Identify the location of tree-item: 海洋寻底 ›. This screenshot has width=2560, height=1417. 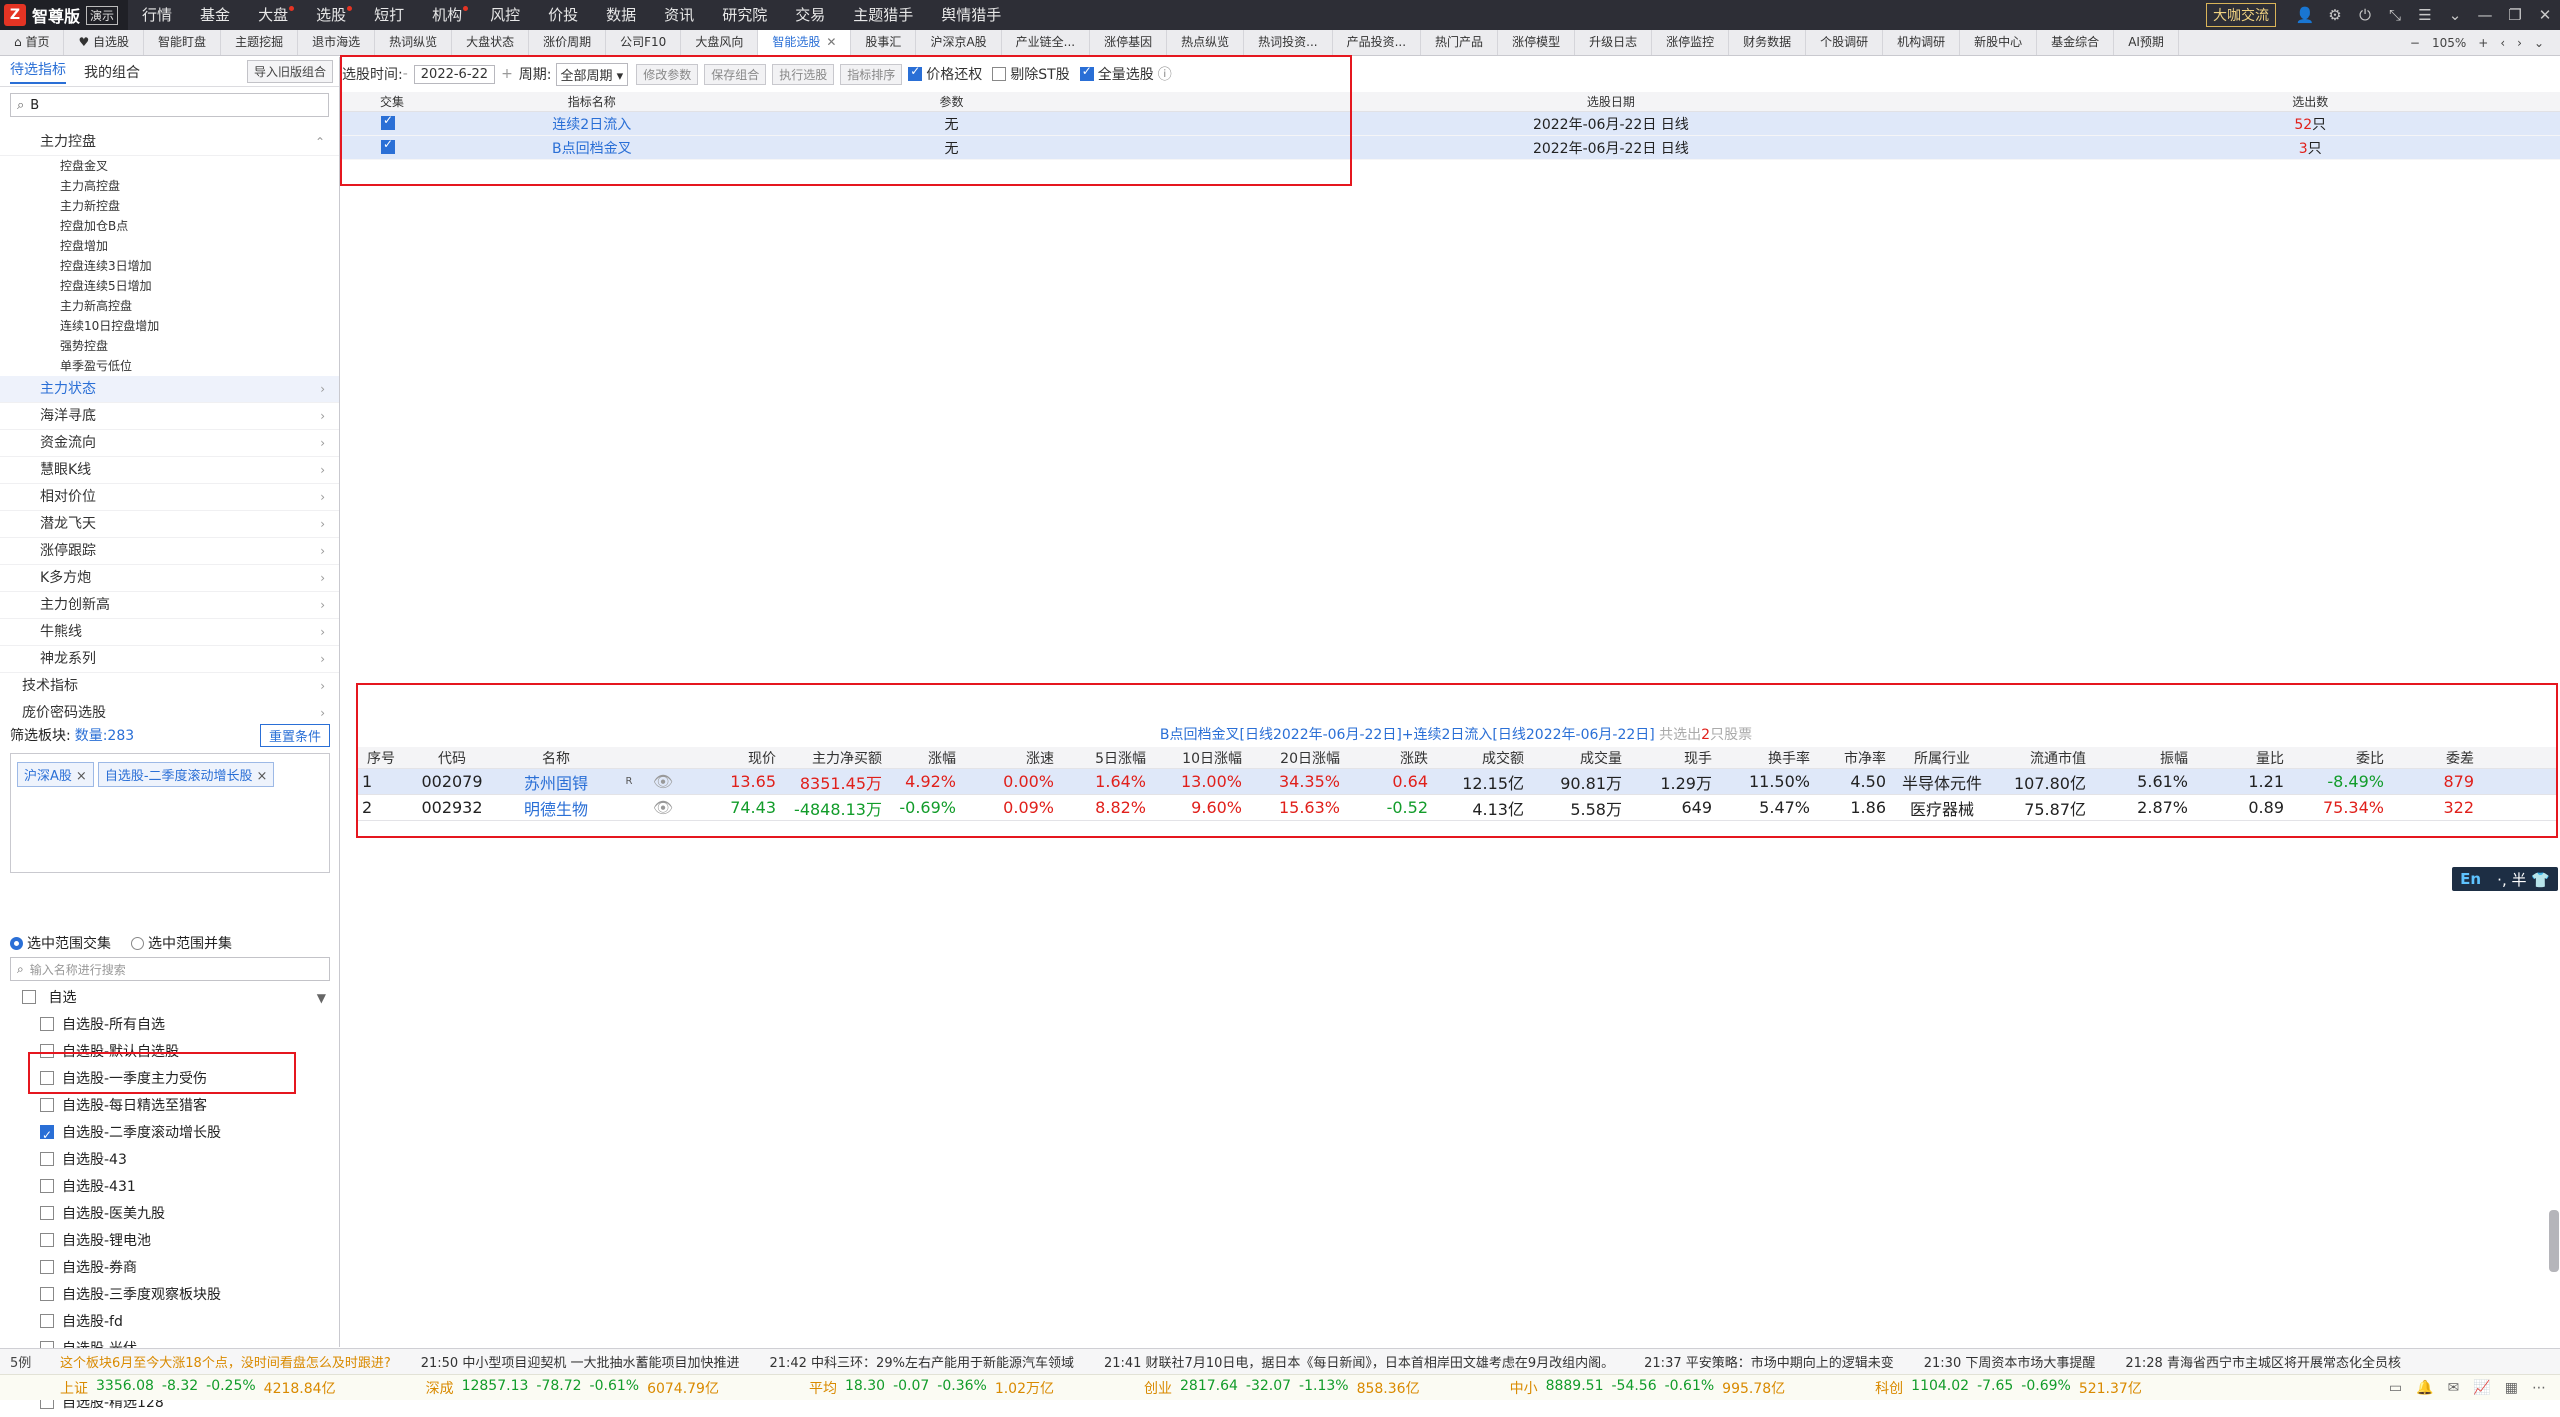
(169, 416).